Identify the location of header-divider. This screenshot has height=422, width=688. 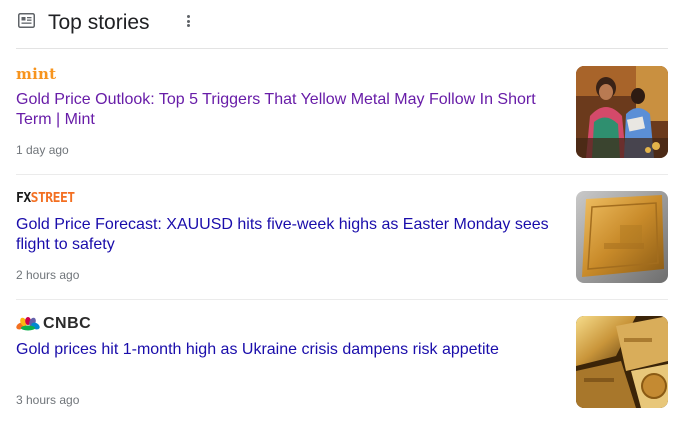
(342, 48).